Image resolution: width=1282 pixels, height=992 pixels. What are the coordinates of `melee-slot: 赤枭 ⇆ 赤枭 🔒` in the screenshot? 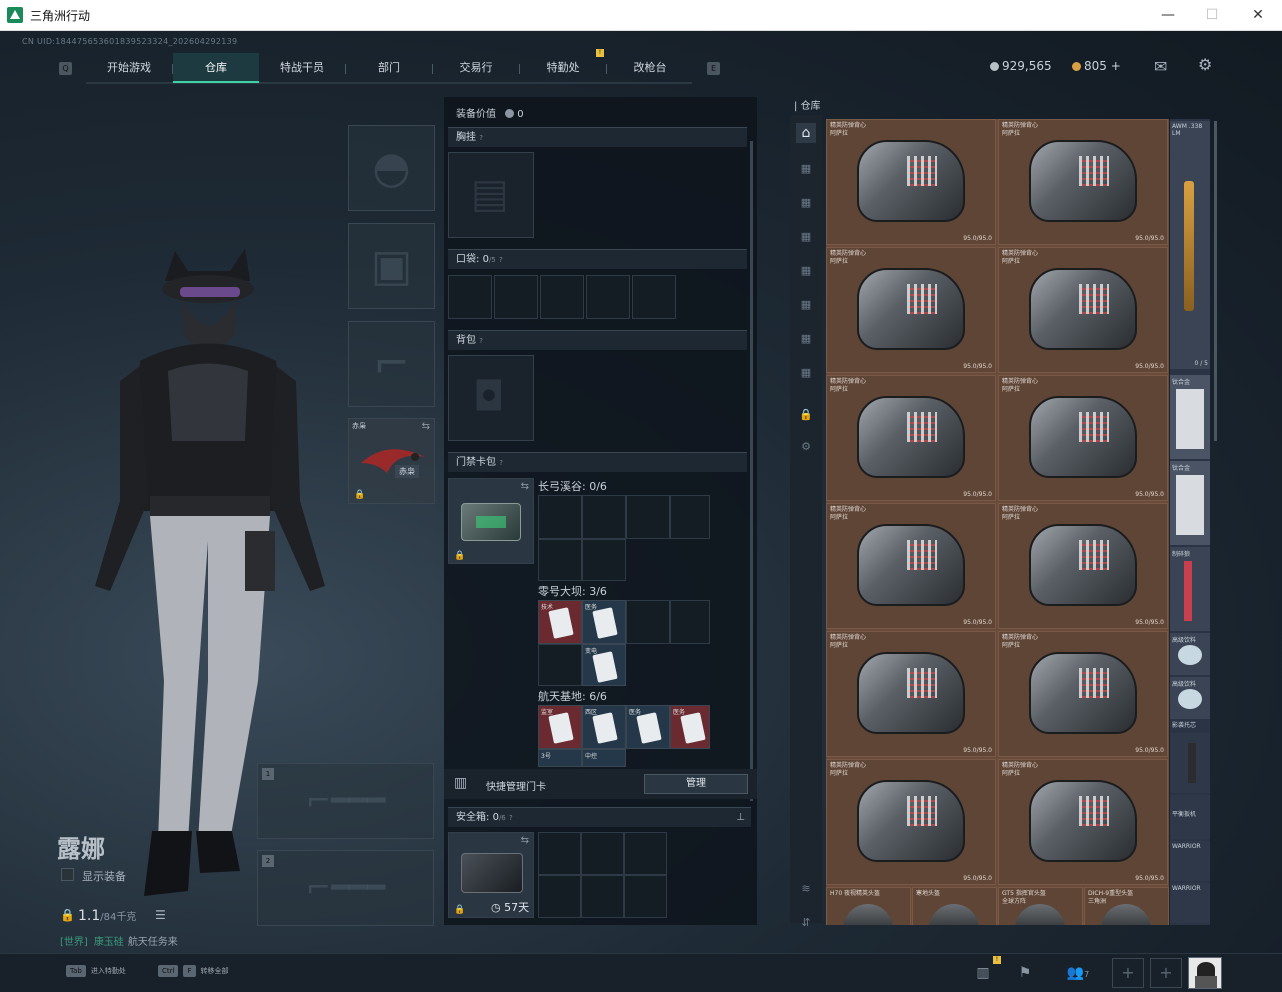 It's located at (391, 461).